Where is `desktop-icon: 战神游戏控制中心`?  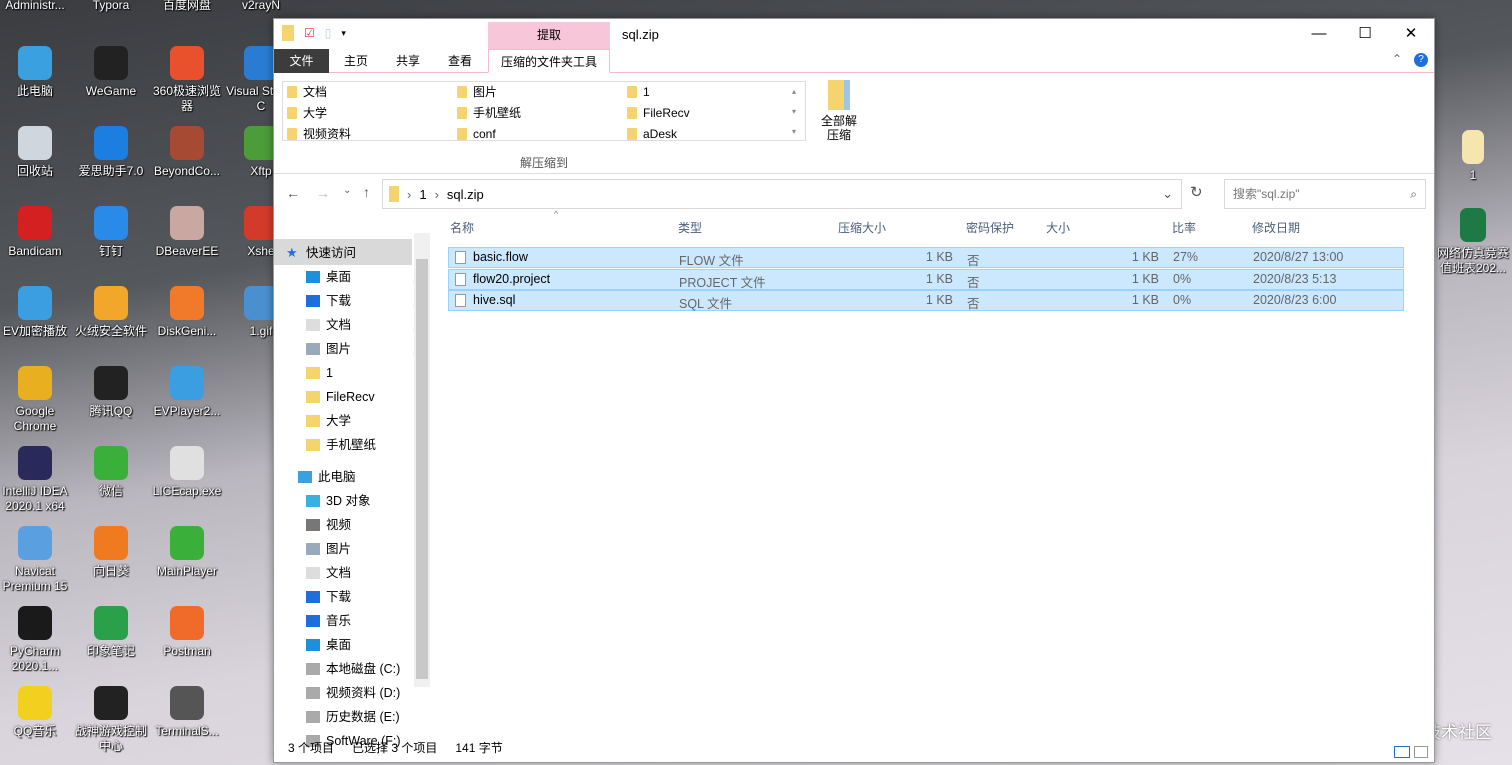 desktop-icon: 战神游戏控制中心 is located at coordinates (111, 720).